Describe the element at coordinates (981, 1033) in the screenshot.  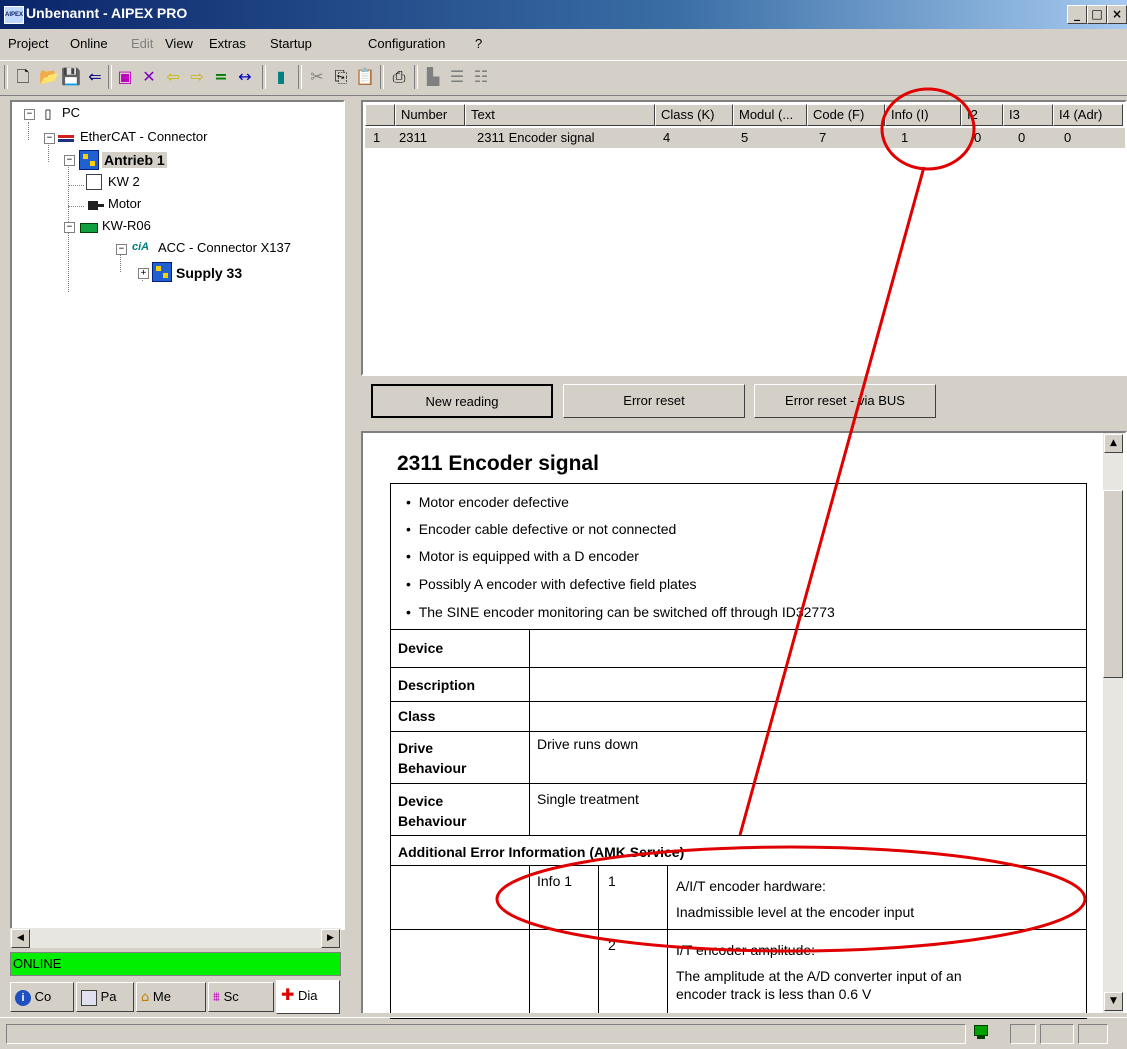
I see `network-status-icon` at that location.